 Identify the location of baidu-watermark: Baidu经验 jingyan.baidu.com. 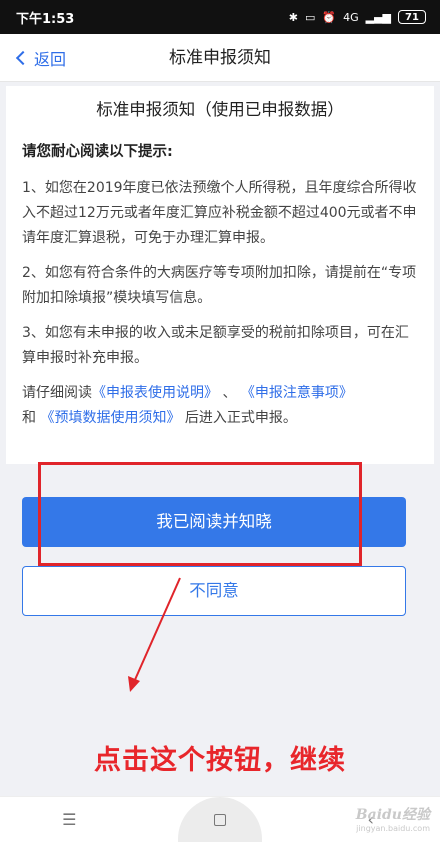
(393, 822).